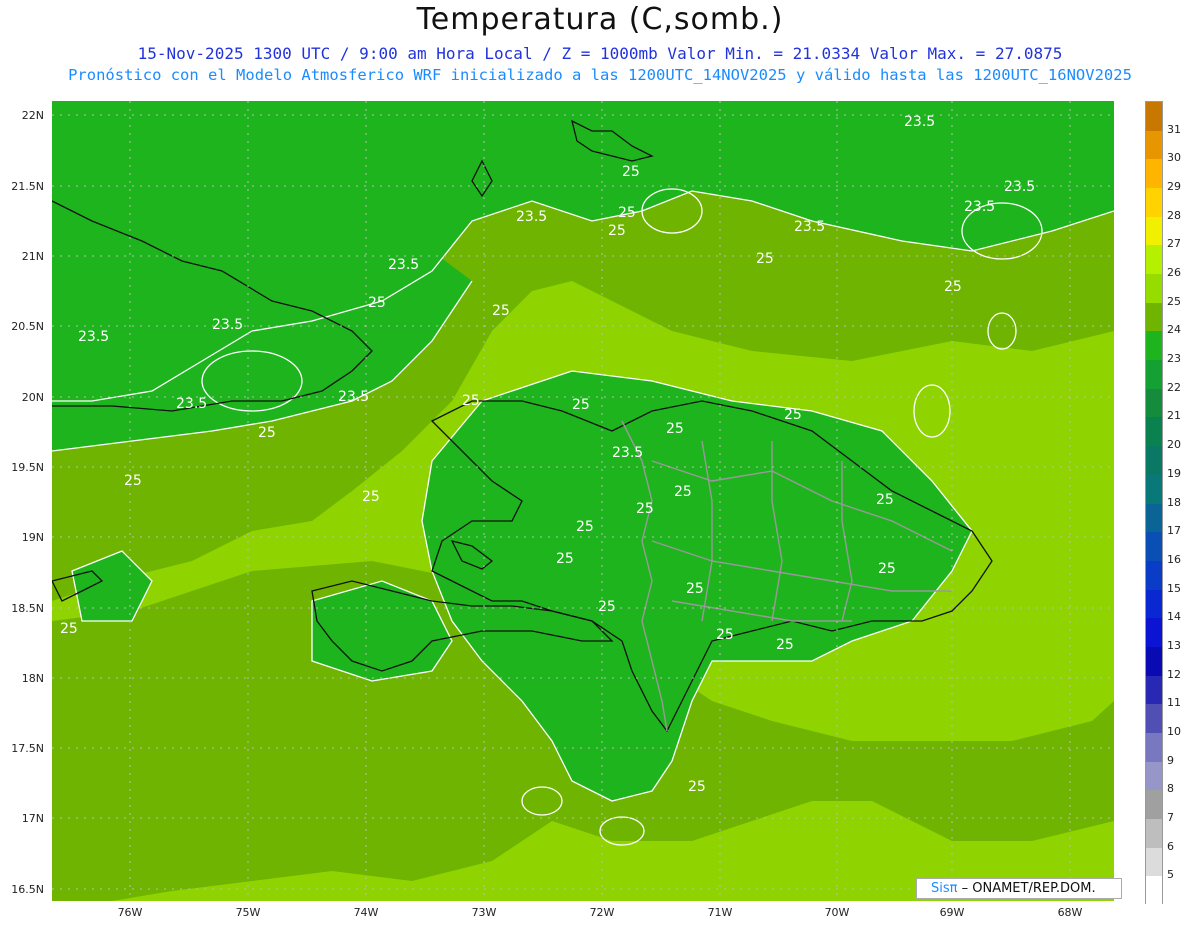 This screenshot has width=1200, height=927. Describe the element at coordinates (1174, 359) in the screenshot. I see `color-scale-label: 23` at that location.